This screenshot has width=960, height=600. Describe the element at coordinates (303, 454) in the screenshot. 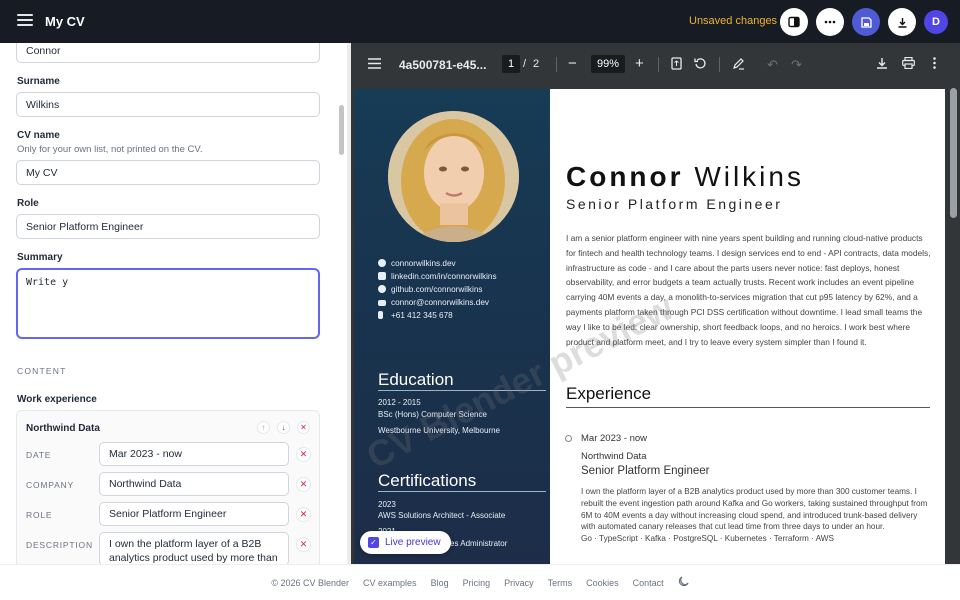

I see `clear-date-icon: ✕` at that location.